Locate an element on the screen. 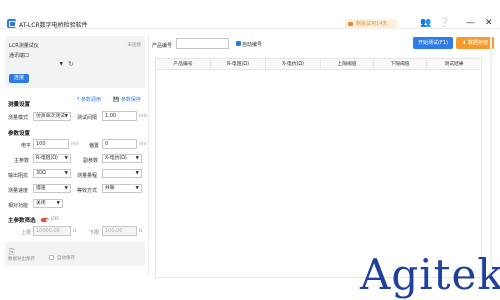  users-icon: 👥 is located at coordinates (425, 23).